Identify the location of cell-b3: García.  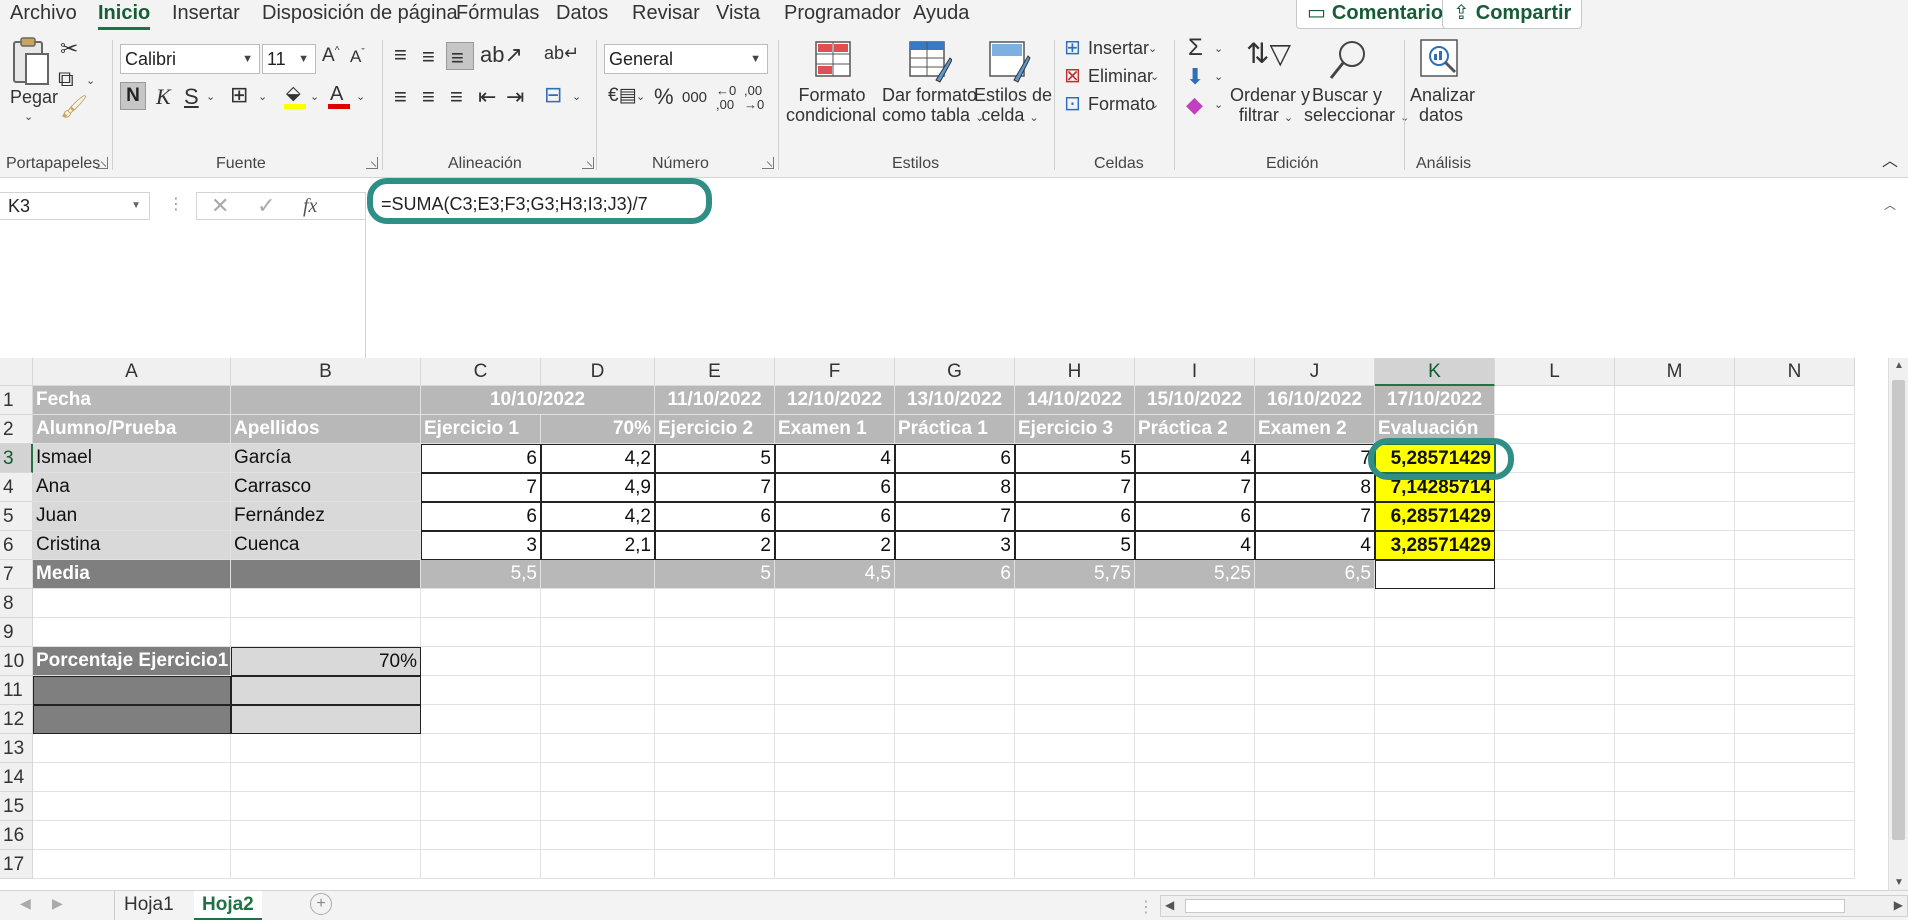
(326, 458).